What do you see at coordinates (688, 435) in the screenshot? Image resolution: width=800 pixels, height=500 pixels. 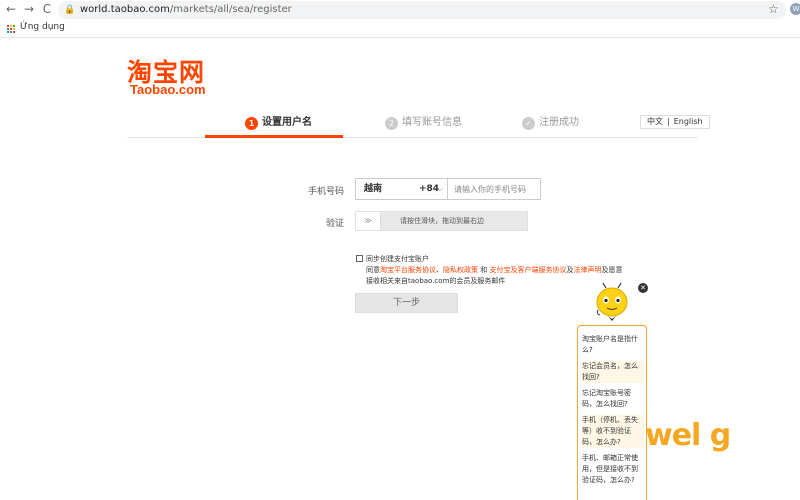 I see `watermark-logo: wel g` at bounding box center [688, 435].